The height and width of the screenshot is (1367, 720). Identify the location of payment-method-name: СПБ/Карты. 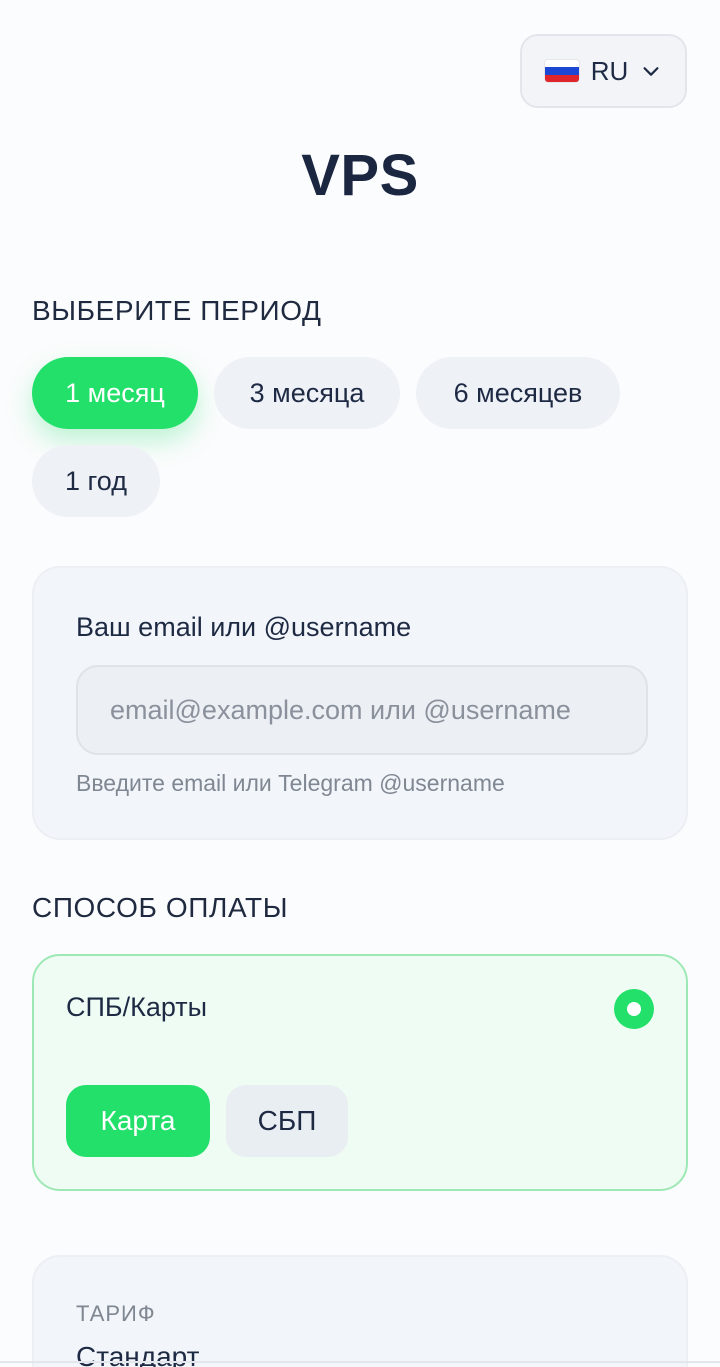
(137, 1007).